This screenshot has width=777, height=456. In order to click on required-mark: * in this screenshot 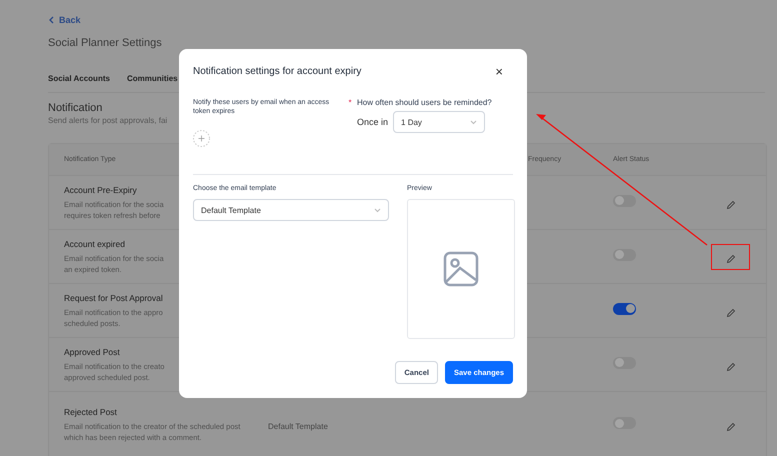, I will do `click(350, 103)`.